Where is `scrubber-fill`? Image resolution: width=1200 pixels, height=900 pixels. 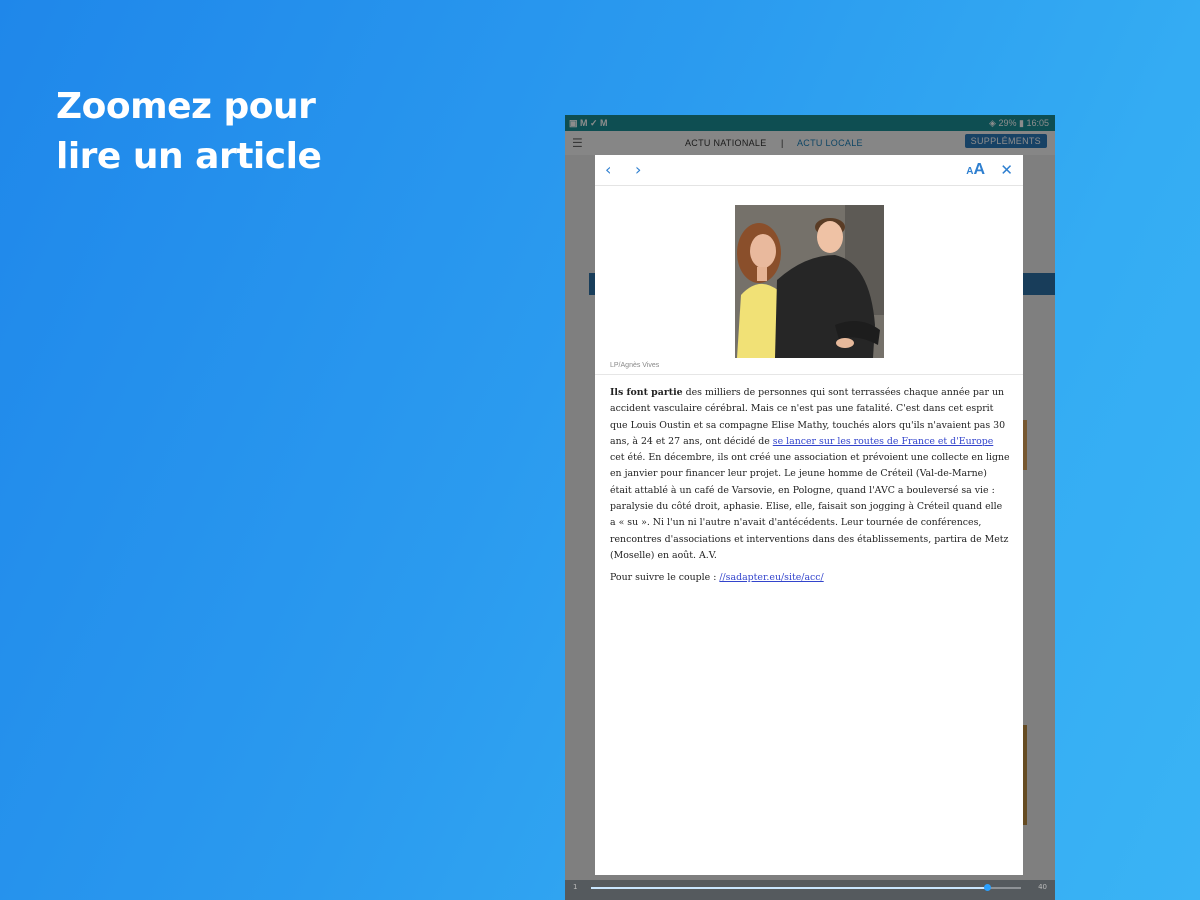 scrubber-fill is located at coordinates (789, 888).